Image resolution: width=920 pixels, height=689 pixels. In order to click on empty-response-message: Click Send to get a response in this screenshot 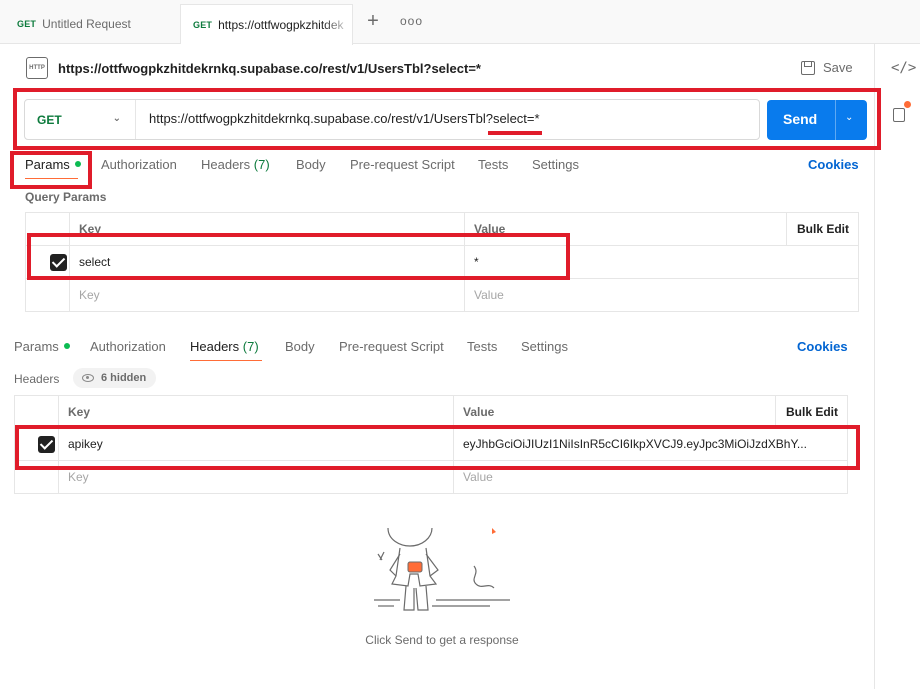, I will do `click(442, 640)`.